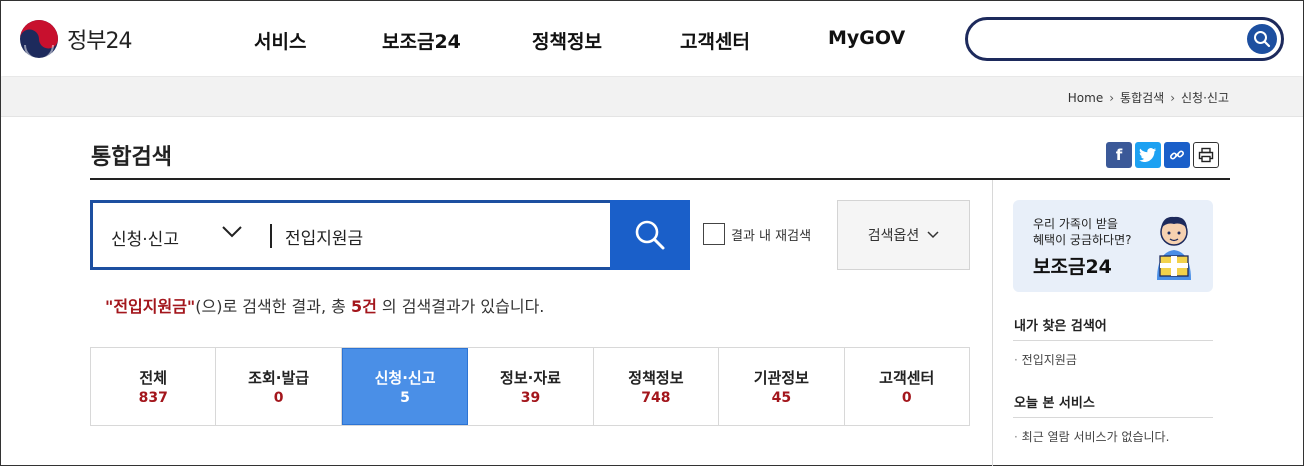  I want to click on result-summary: "전입지원금"(으)로 검색한 결과, 총 5건 의 검색결과가 있습니다., so click(324, 305).